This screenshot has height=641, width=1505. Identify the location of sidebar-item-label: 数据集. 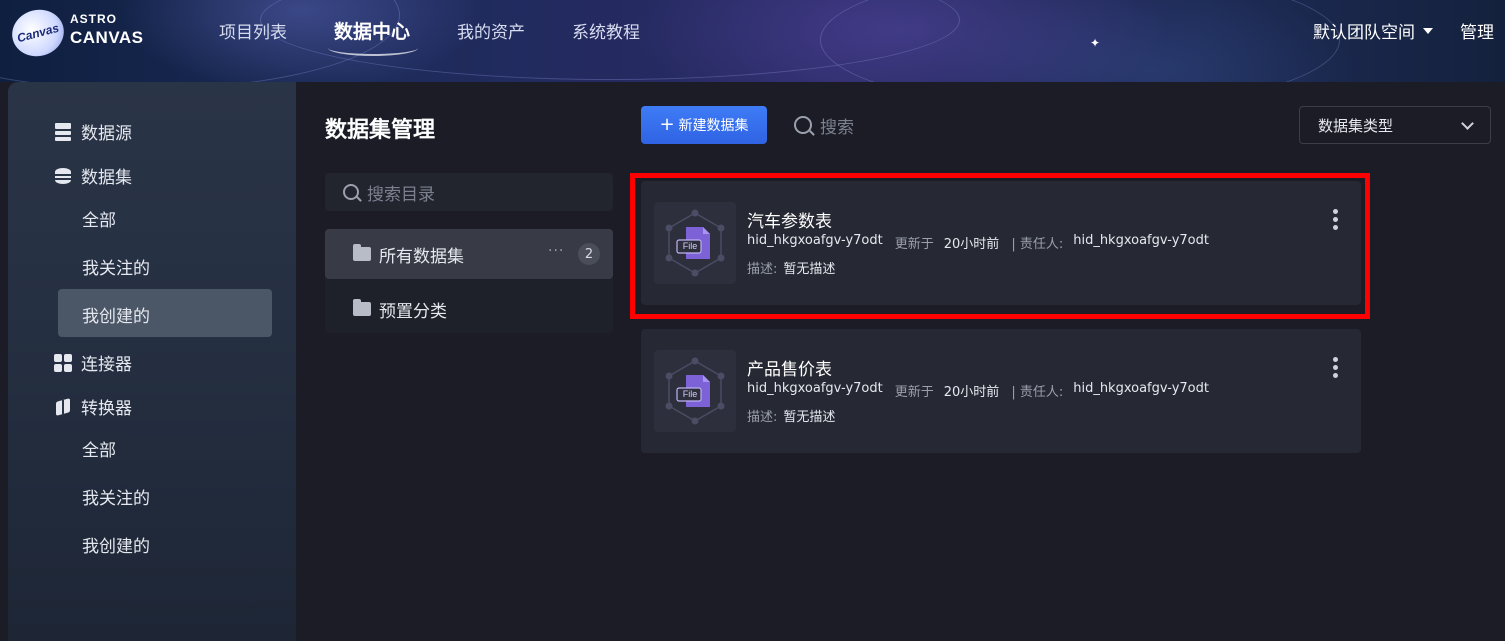
(106, 178).